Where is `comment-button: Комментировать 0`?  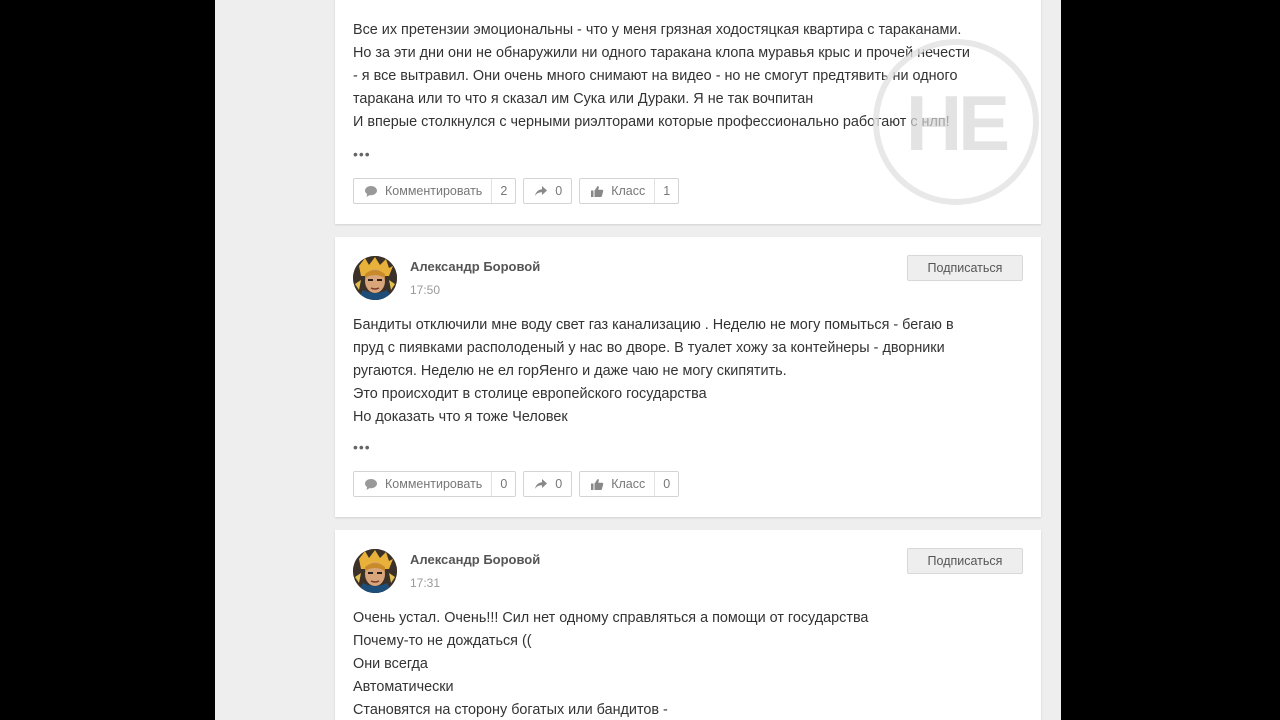 comment-button: Комментировать 0 is located at coordinates (435, 484).